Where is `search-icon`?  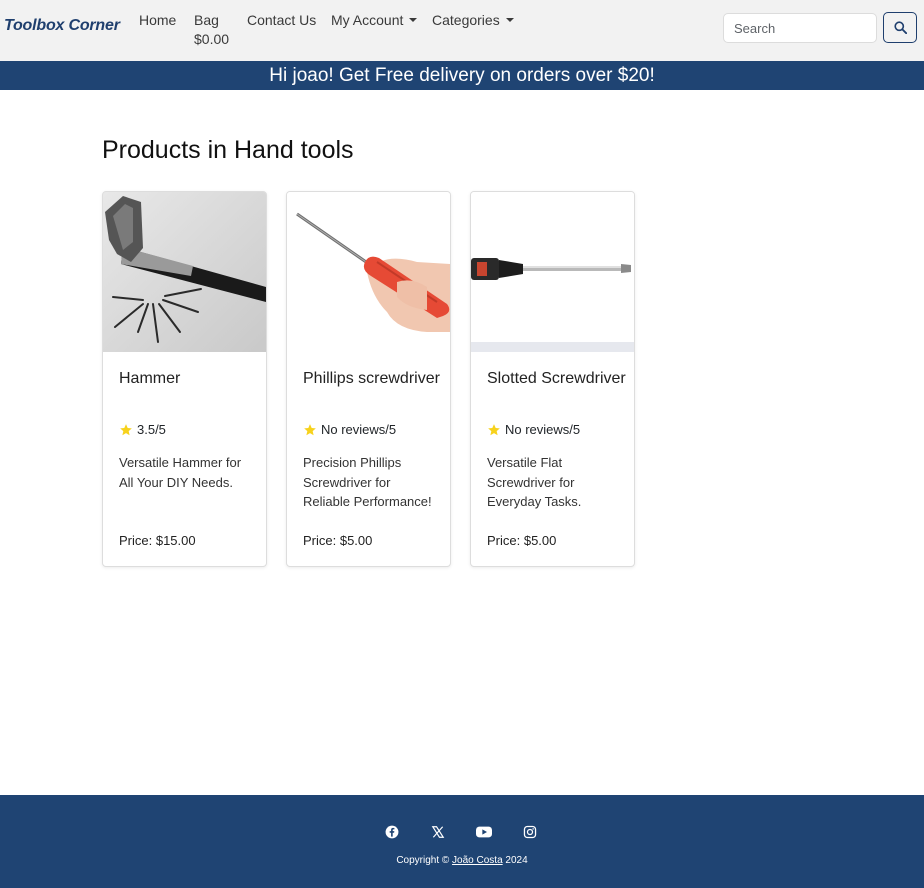
search-icon is located at coordinates (900, 27).